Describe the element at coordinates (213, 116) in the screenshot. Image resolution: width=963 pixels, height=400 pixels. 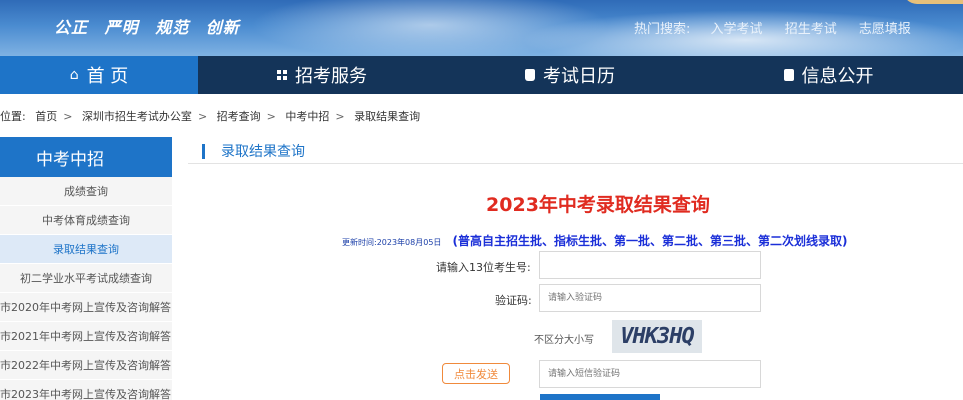
I see `breadcrumb: 位置: 首页 > 深圳市招生考试办公室 > 招考查询 > 中考中招 > 录取结果查询` at that location.